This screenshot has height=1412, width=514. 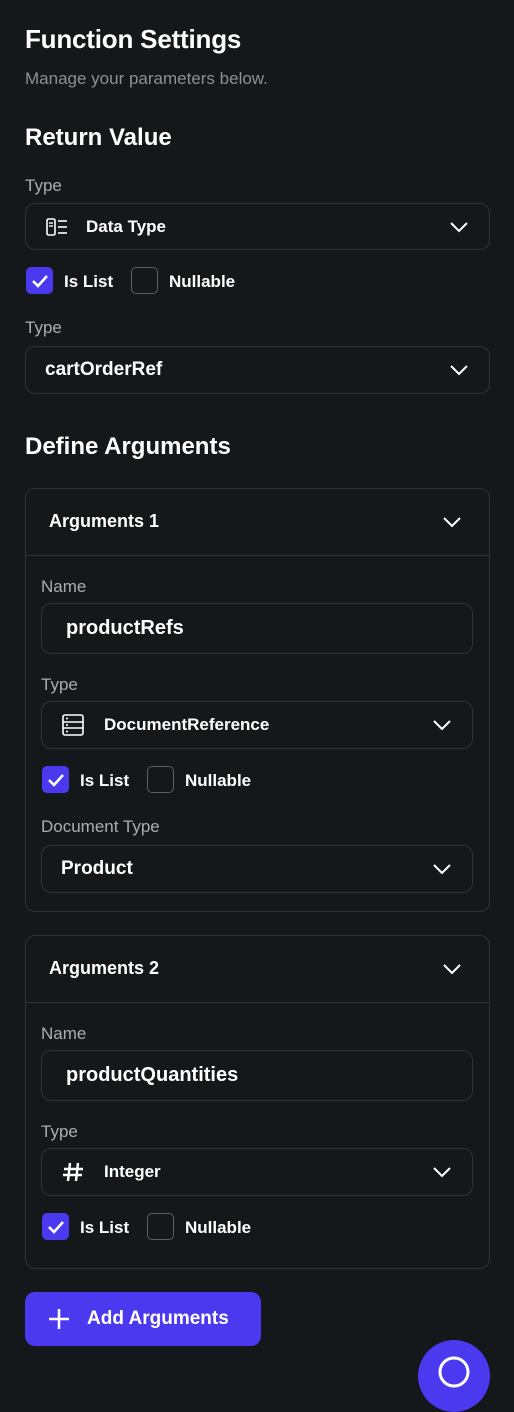 I want to click on document-reference-icon, so click(x=73, y=725).